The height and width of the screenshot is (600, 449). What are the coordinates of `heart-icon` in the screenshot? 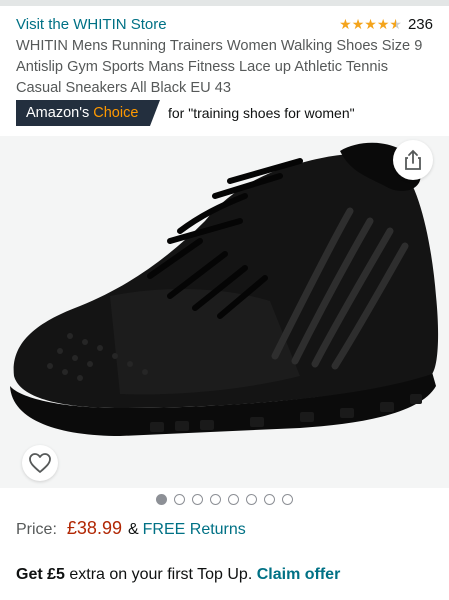 It's located at (40, 463).